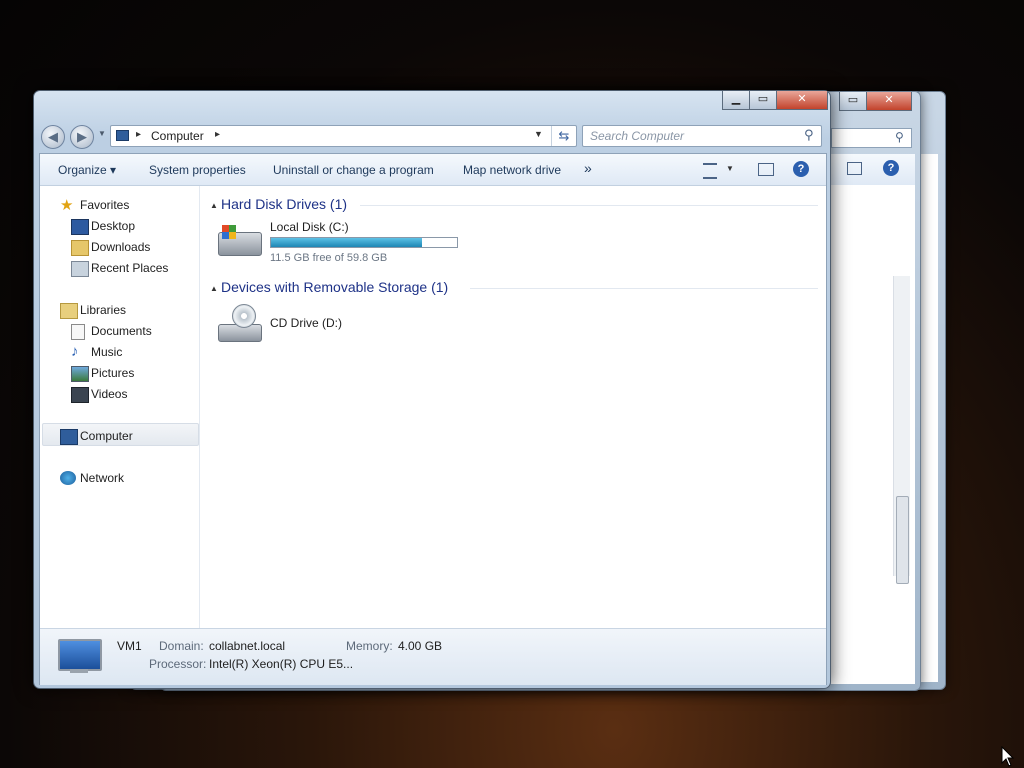 This screenshot has width=1024, height=768. What do you see at coordinates (763, 100) in the screenshot?
I see `maximize-button: ▭` at bounding box center [763, 100].